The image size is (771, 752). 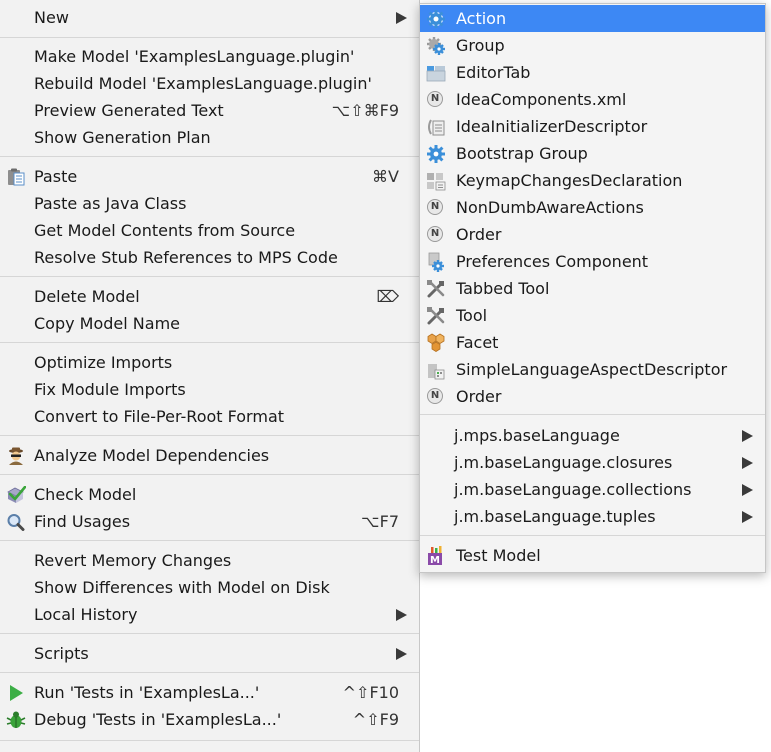 What do you see at coordinates (436, 154) in the screenshot?
I see `gear-icon` at bounding box center [436, 154].